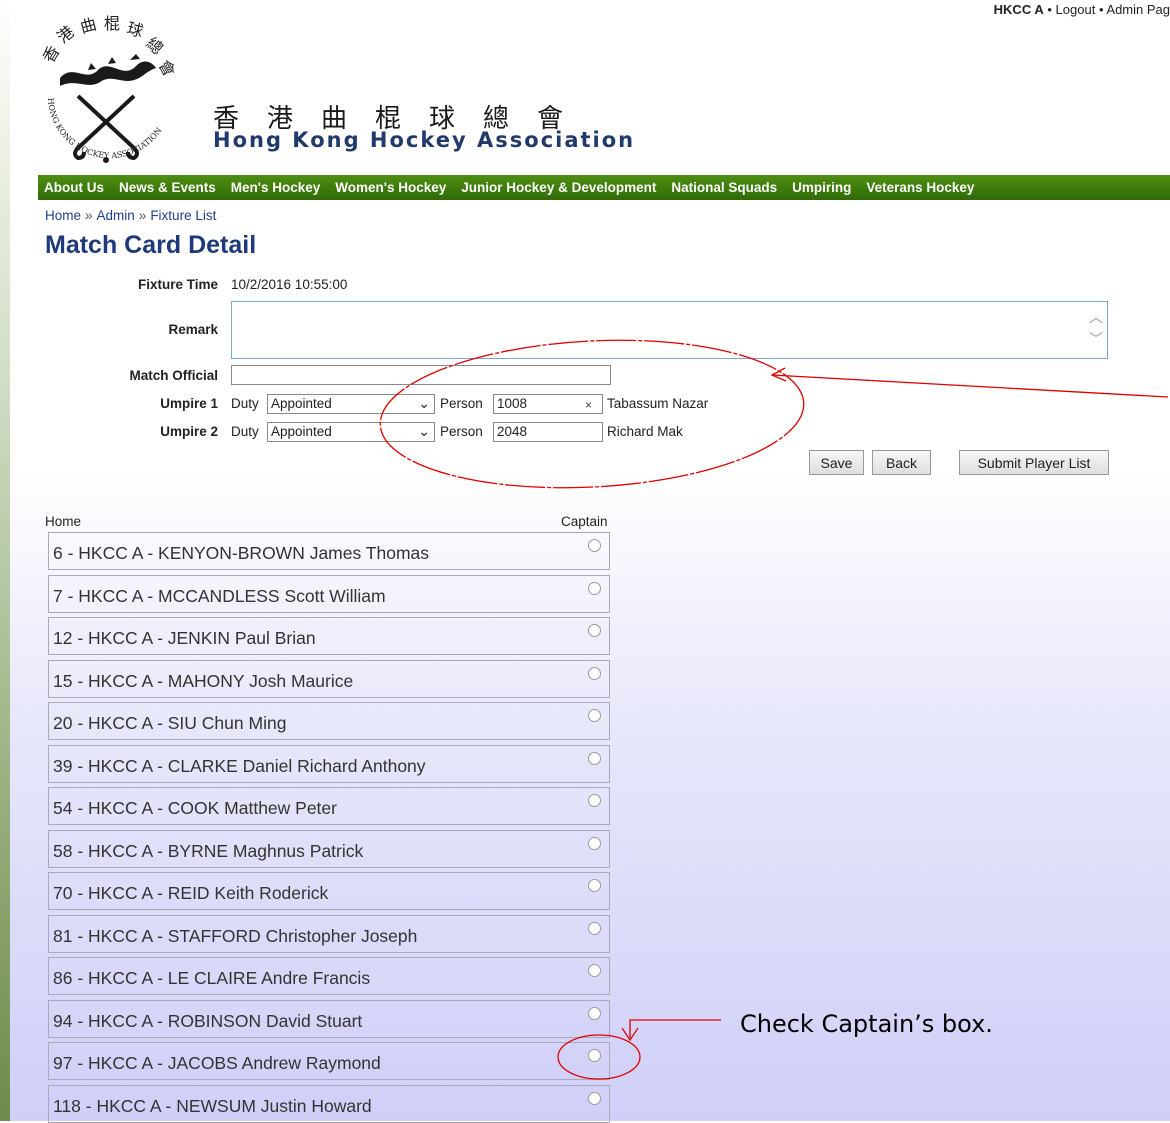 The width and height of the screenshot is (1170, 1123). Describe the element at coordinates (970, 386) in the screenshot. I see `umpire-arrow-line` at that location.